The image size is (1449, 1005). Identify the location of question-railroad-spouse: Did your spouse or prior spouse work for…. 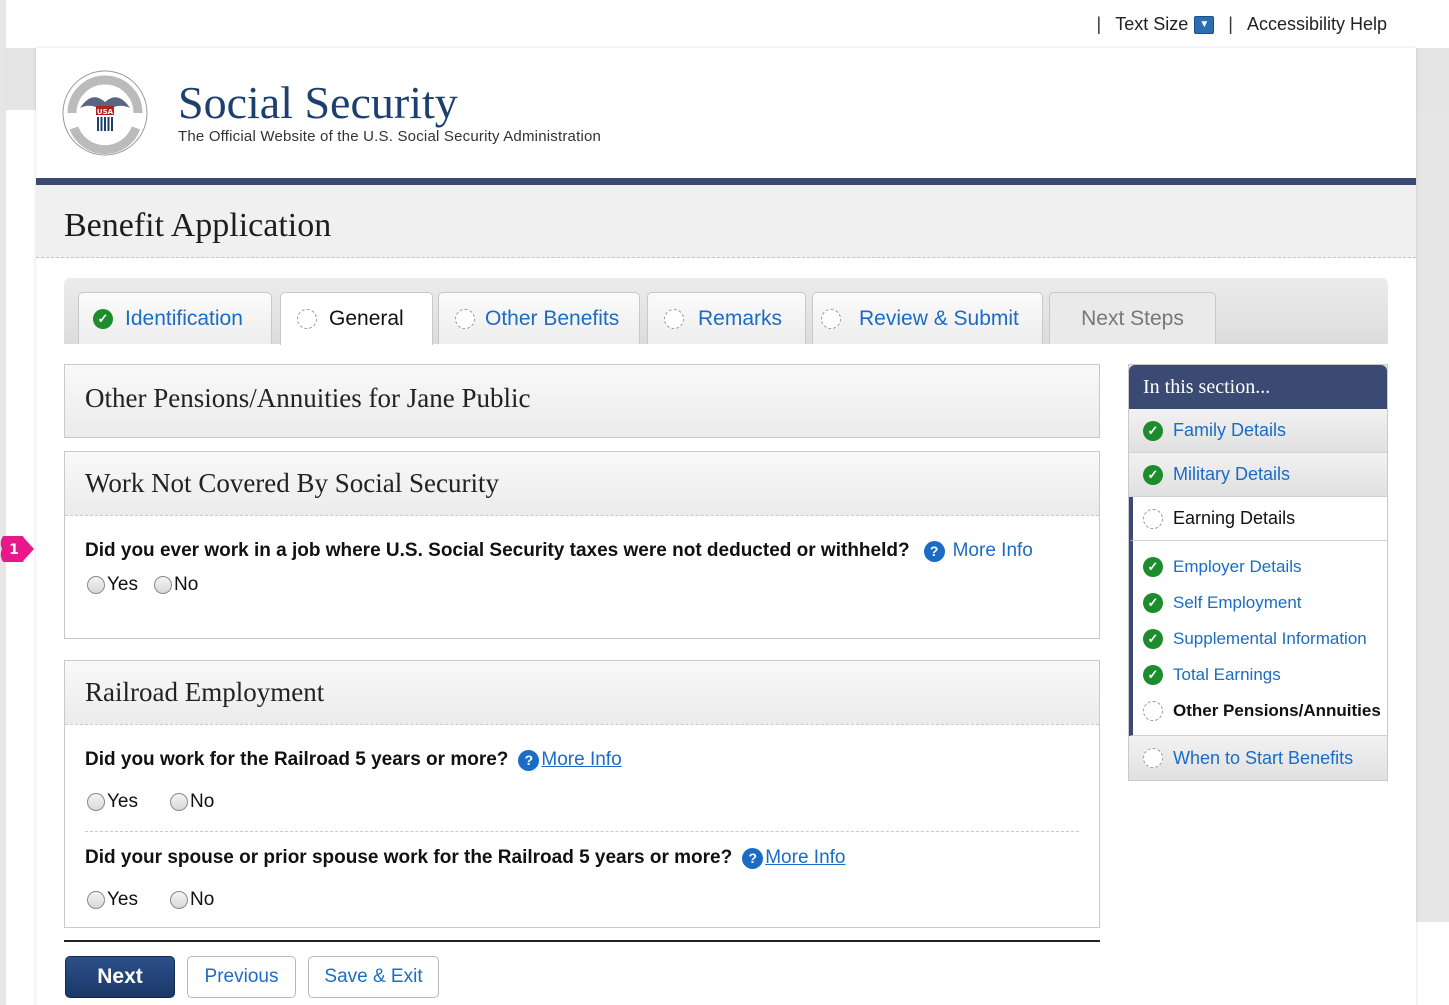
(465, 858).